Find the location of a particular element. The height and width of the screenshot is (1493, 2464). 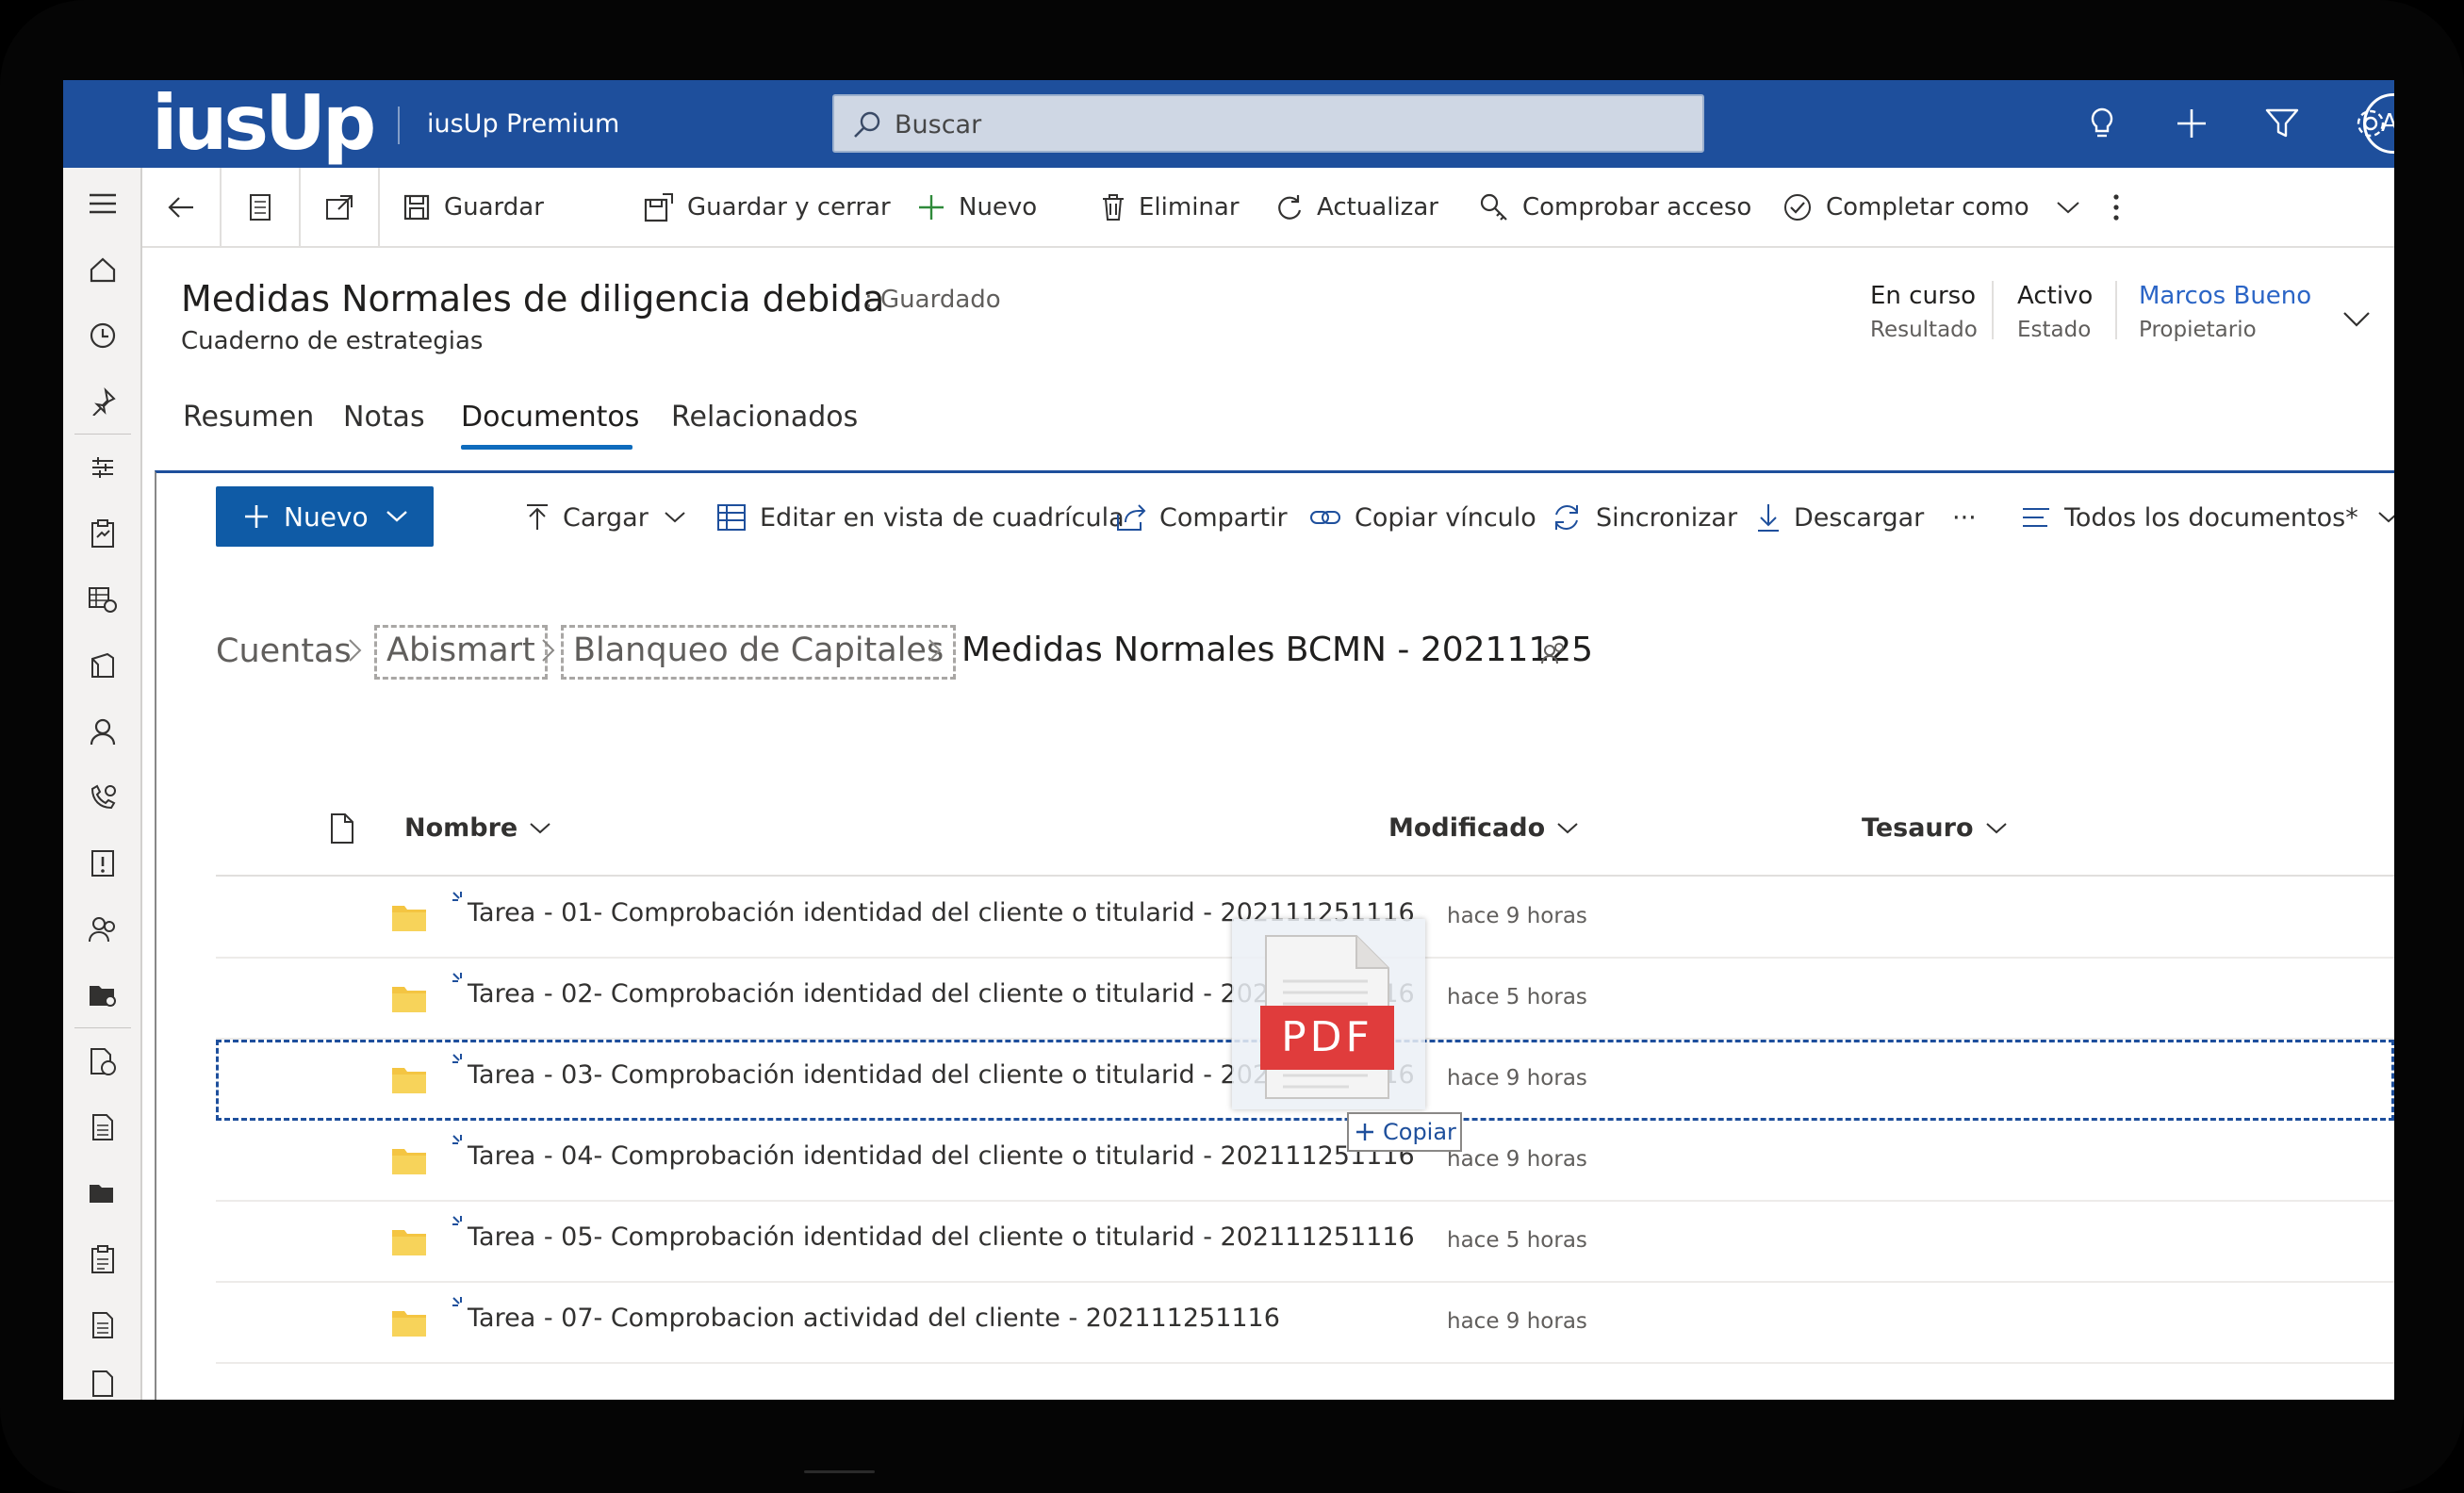

refresh-icon is located at coordinates (1290, 208).